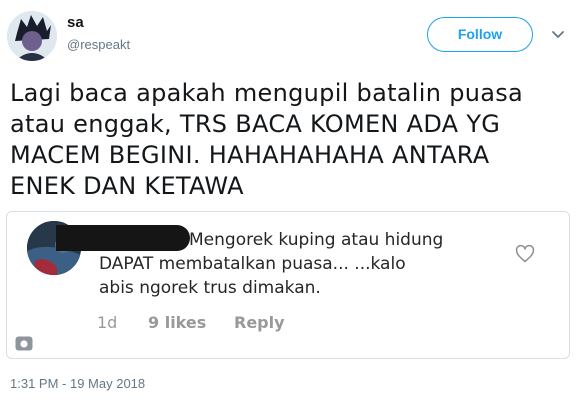  I want to click on avatar-image, so click(32, 36).